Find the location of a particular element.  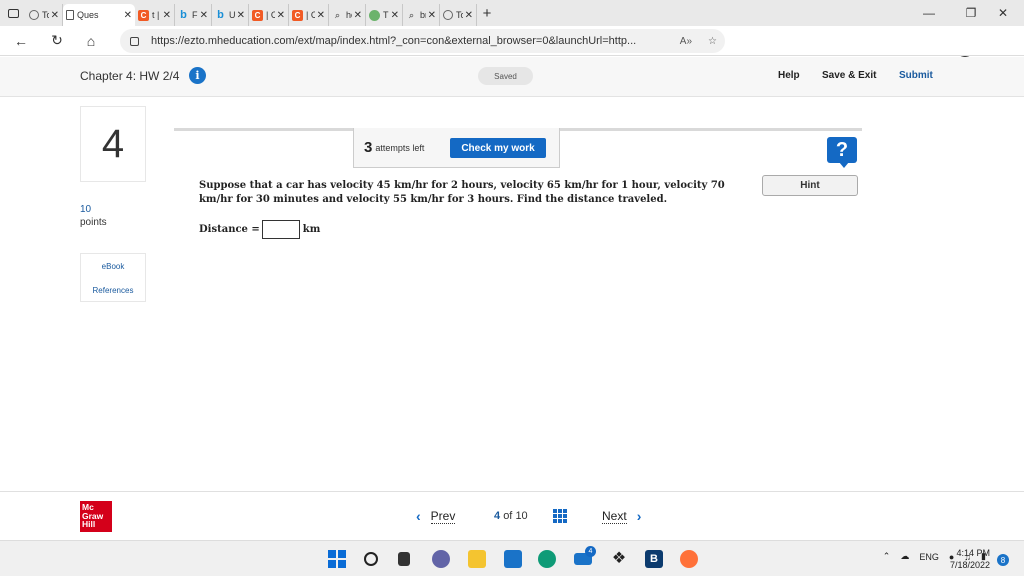

dropbox-icon: ❖ is located at coordinates (619, 559).